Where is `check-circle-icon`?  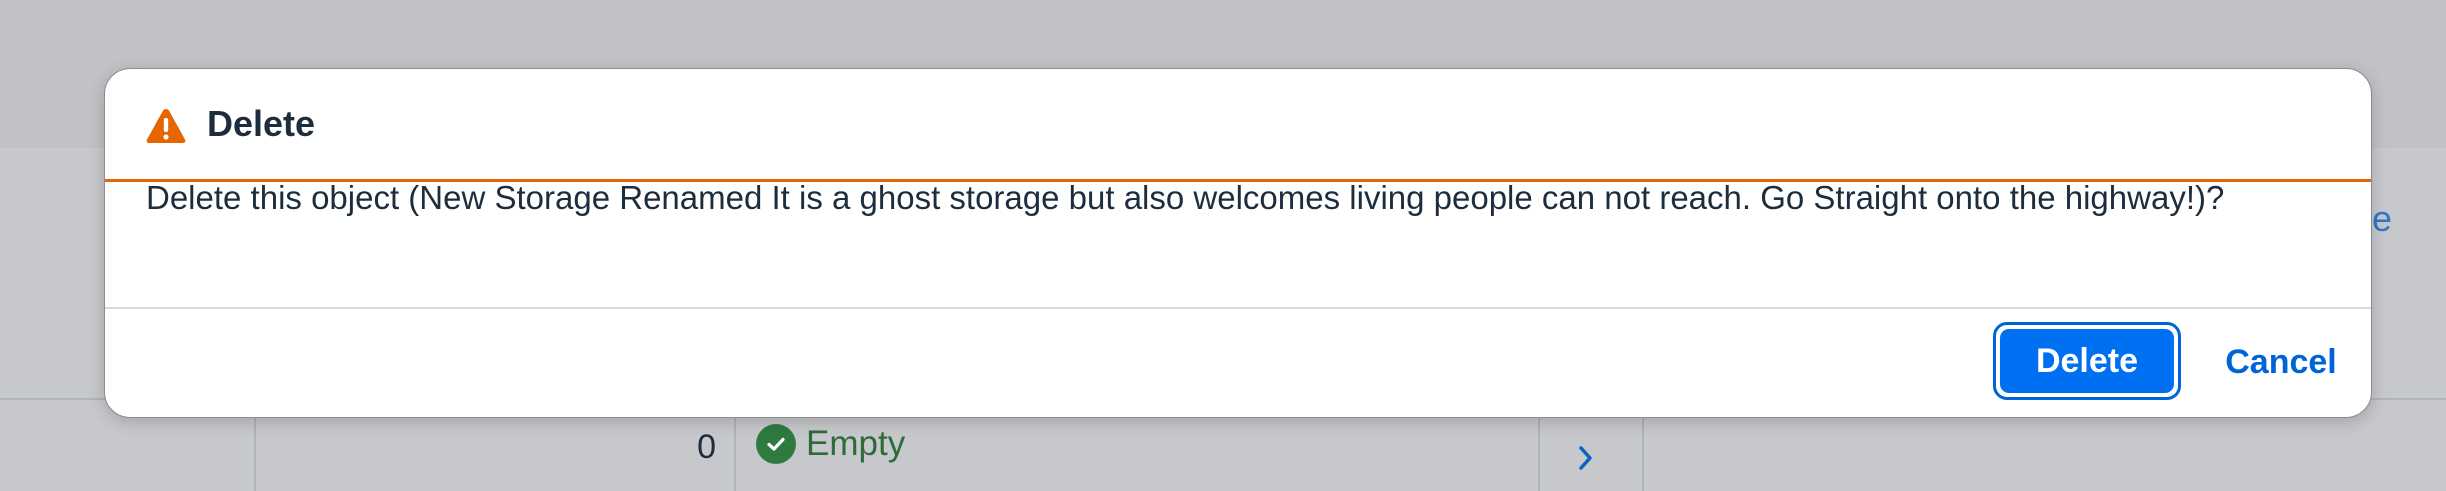
check-circle-icon is located at coordinates (776, 444).